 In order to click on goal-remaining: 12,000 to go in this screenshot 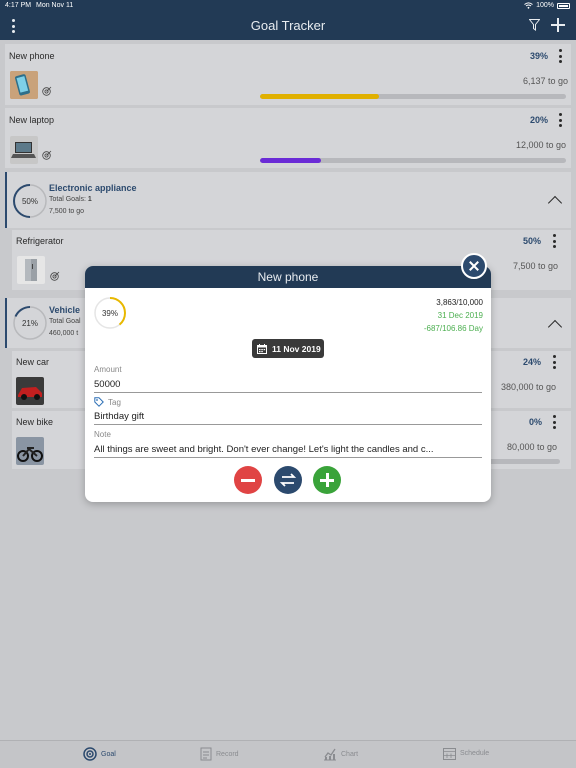, I will do `click(541, 145)`.